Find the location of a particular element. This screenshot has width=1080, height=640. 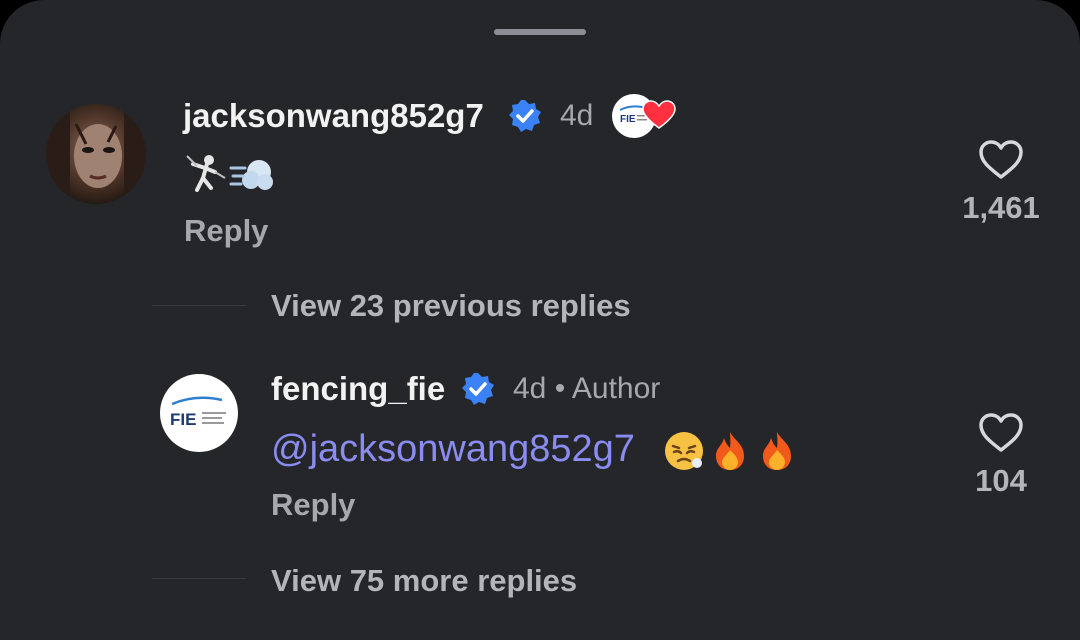

view-previous-replies: View 23 previous replies is located at coordinates (451, 306).